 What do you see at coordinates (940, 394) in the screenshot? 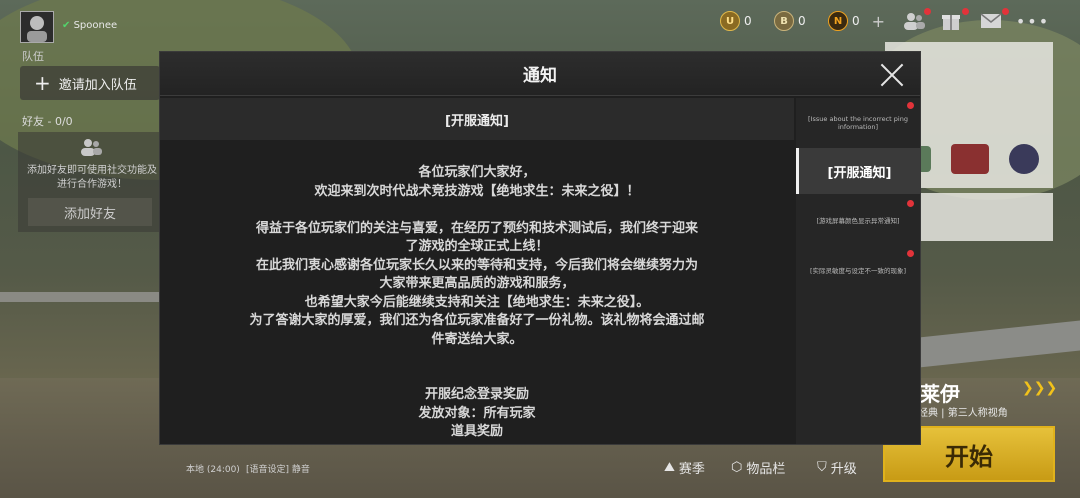
I see `map-name: 莱伊` at bounding box center [940, 394].